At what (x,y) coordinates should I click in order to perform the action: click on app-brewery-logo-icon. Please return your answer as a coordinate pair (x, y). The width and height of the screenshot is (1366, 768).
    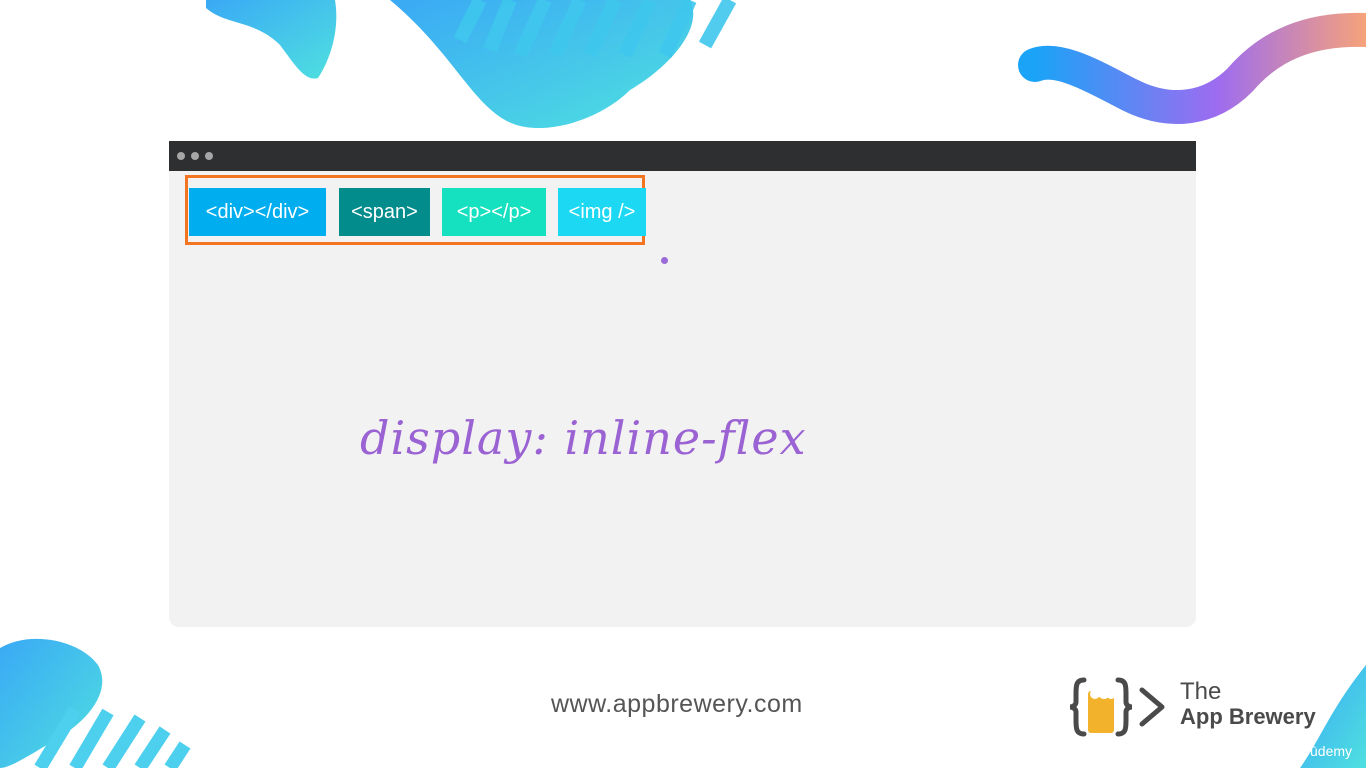
    Looking at the image, I should click on (1101, 707).